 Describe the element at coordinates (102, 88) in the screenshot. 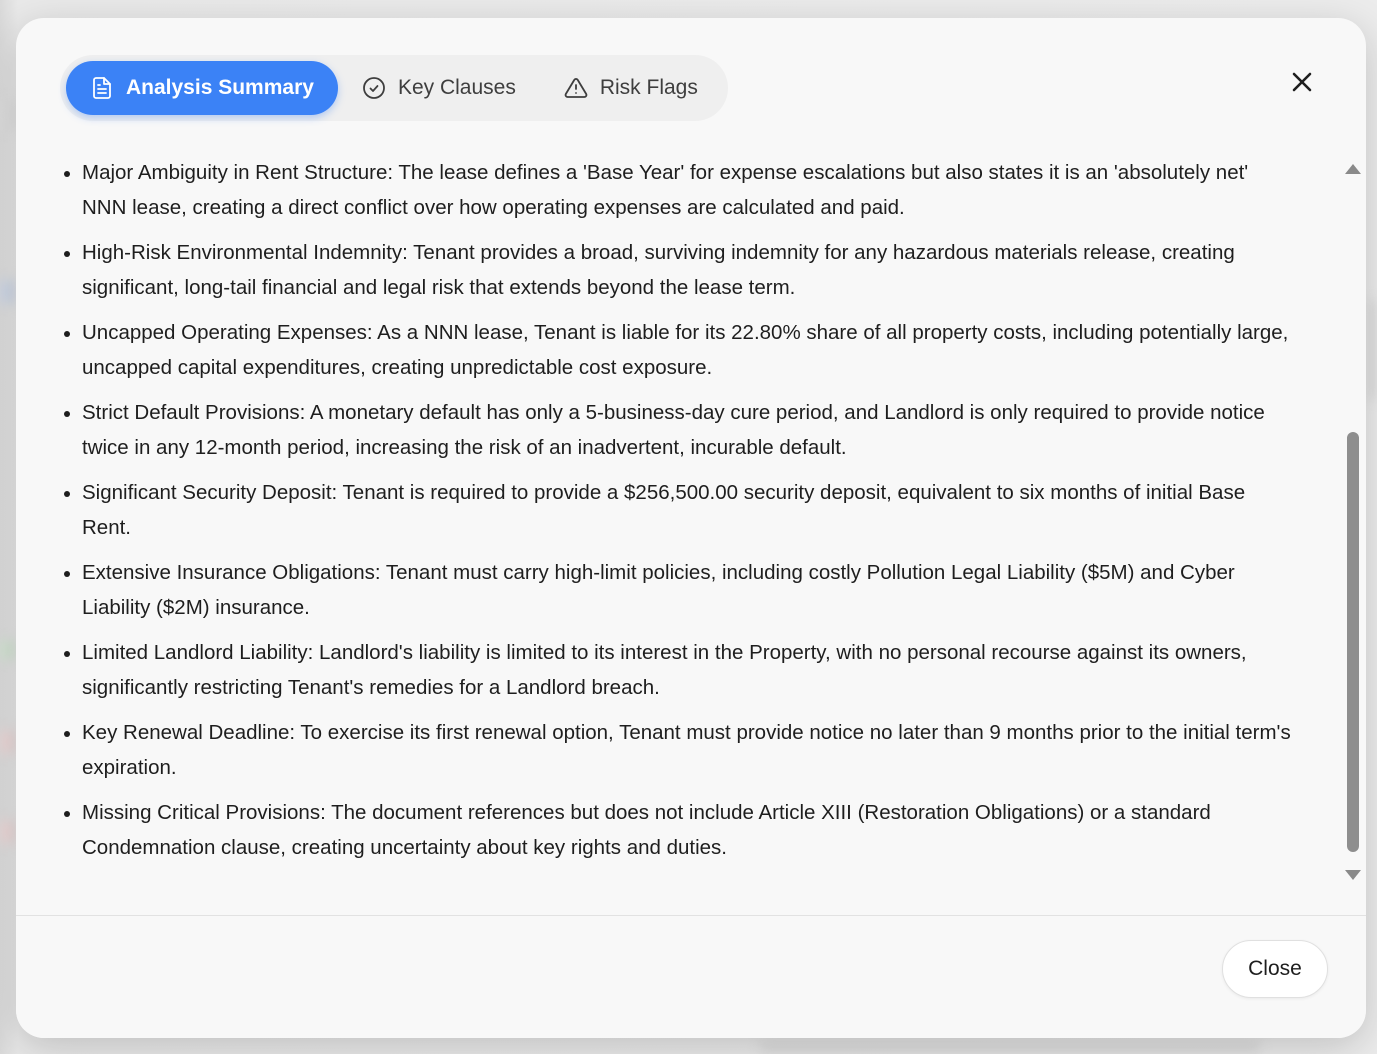

I see `document-icon` at that location.